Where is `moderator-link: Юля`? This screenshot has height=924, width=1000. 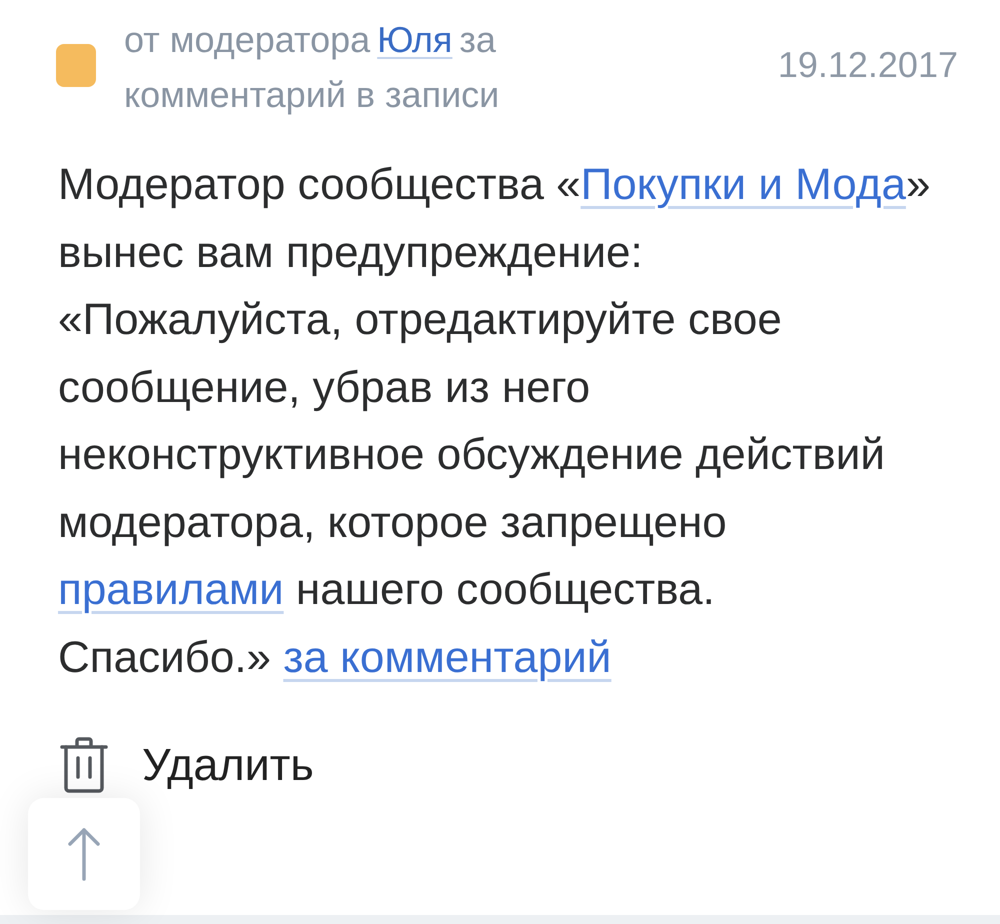
moderator-link: Юля is located at coordinates (414, 39).